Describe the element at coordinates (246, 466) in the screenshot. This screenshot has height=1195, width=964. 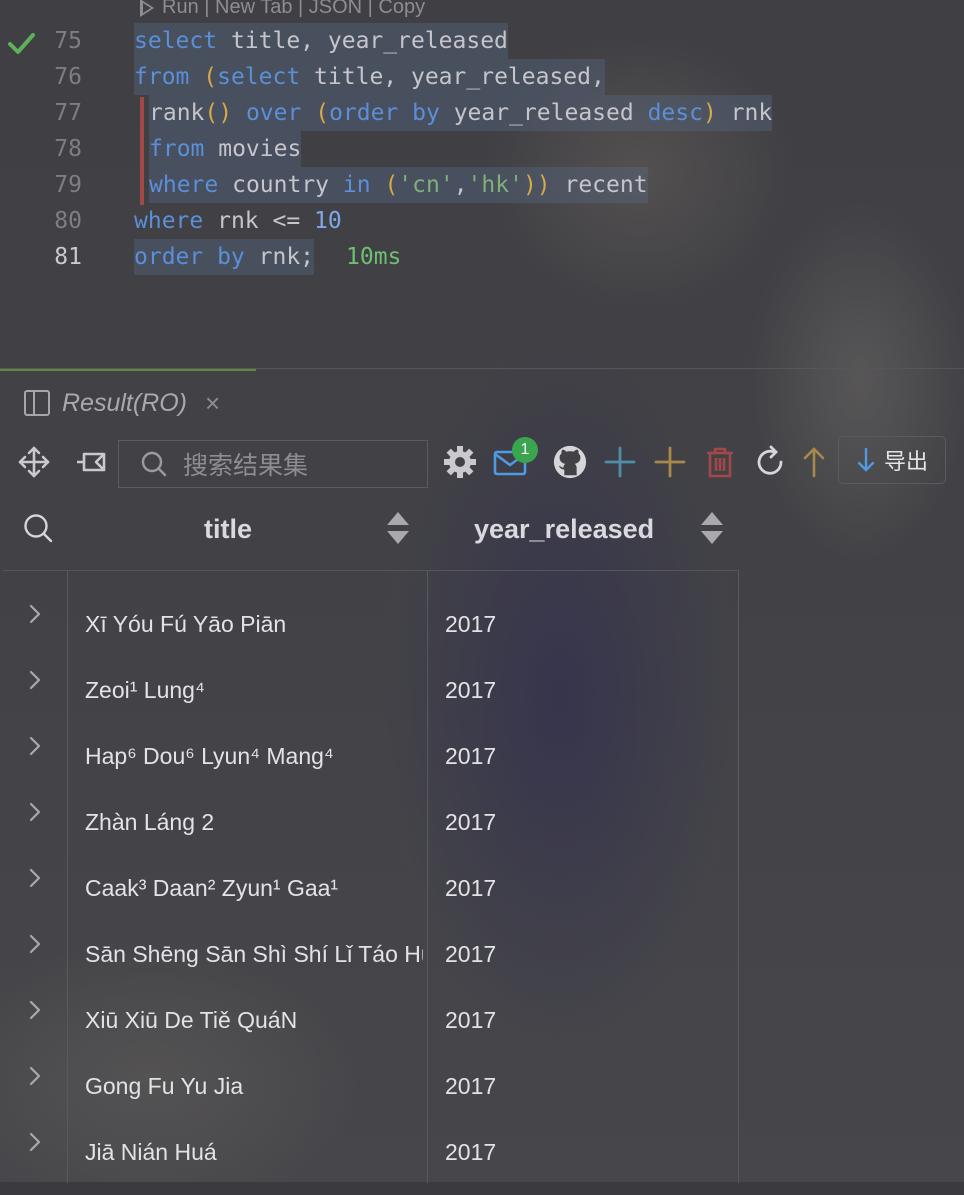
I see `search-placeholder: 搜索结果集` at that location.